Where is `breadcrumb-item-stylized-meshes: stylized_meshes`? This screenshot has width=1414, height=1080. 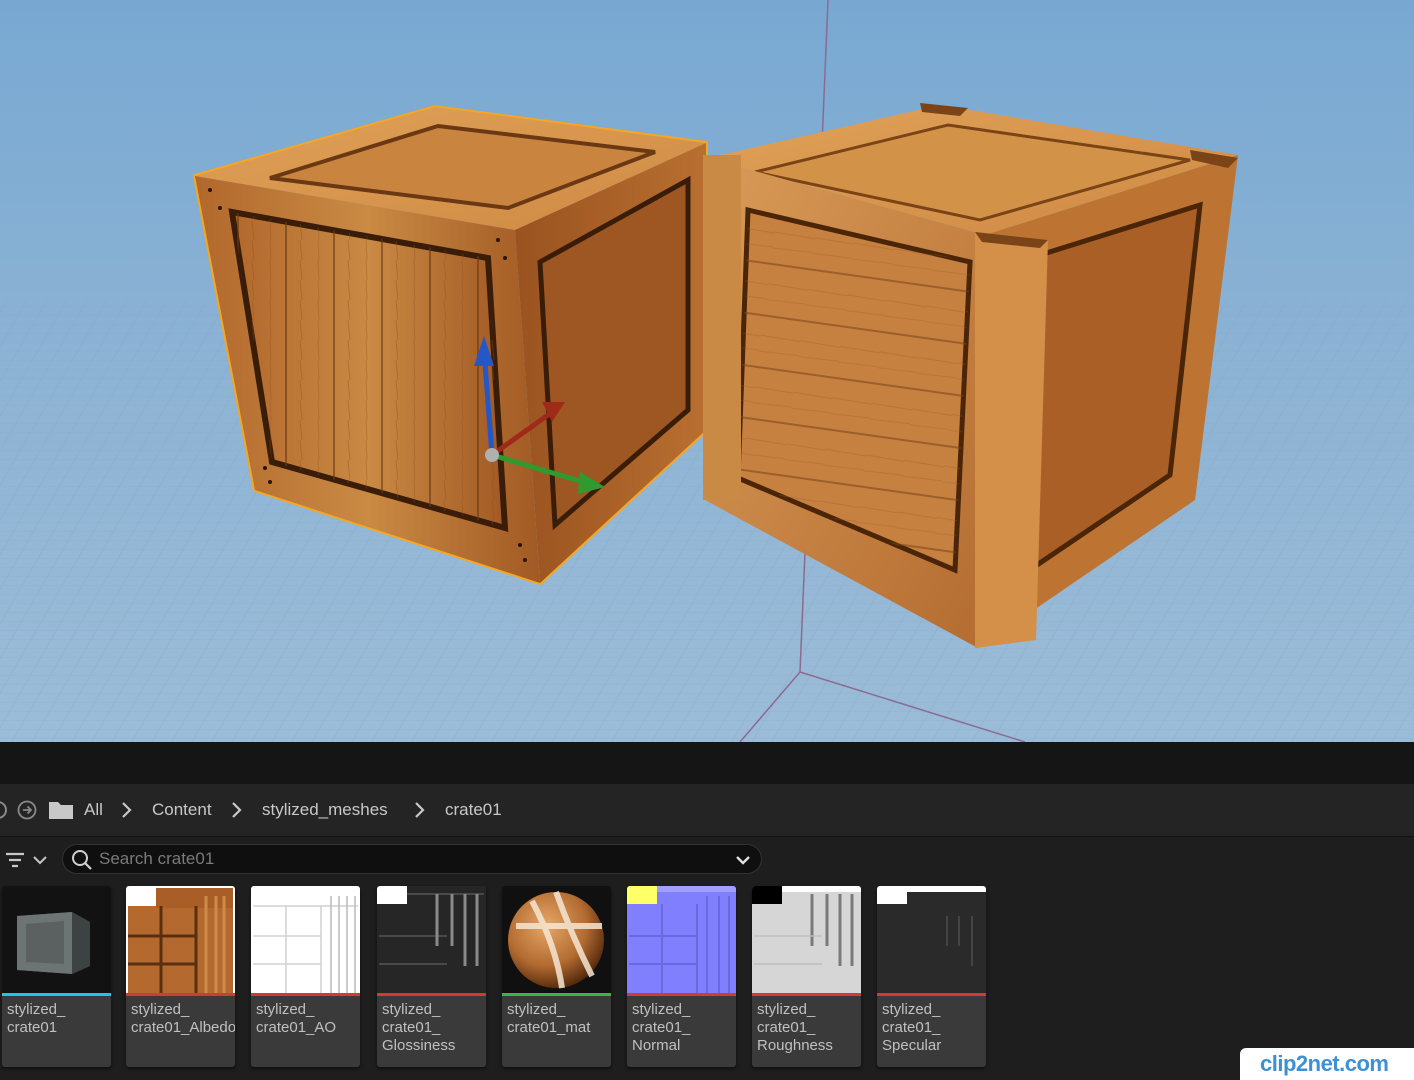
breadcrumb-item-stylized-meshes: stylized_meshes is located at coordinates (325, 810).